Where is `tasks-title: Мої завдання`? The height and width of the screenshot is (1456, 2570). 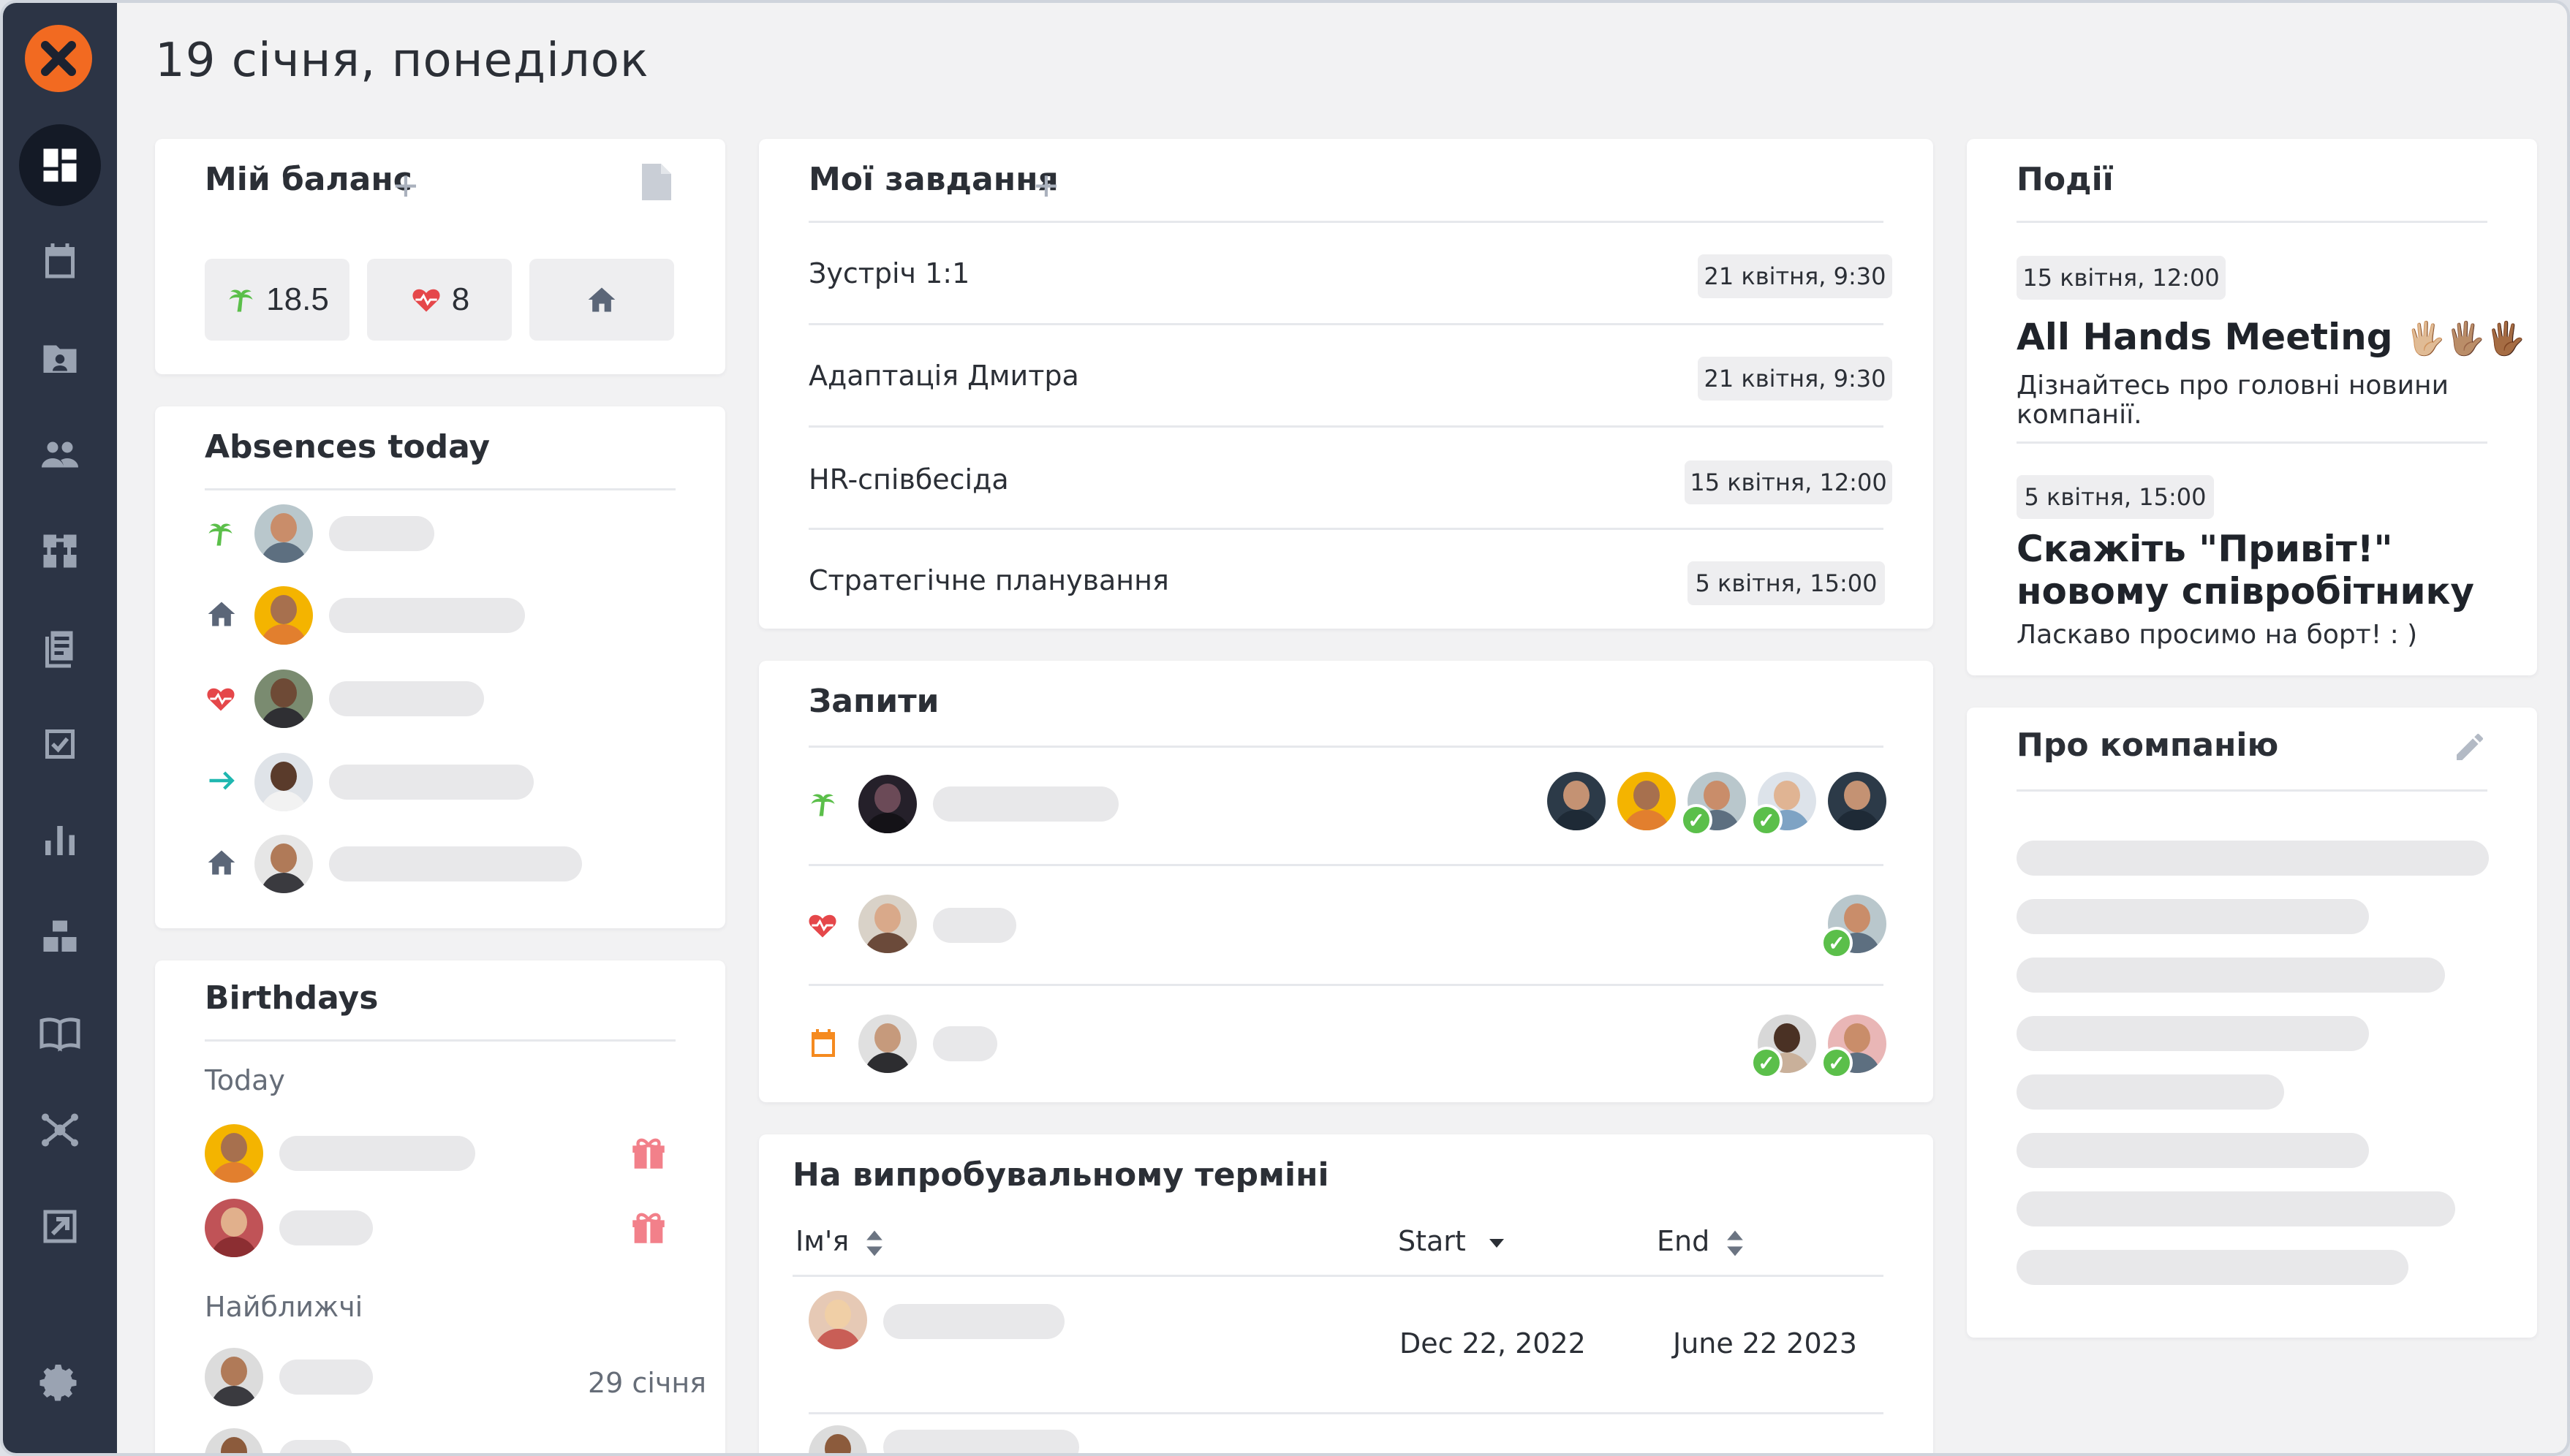
tasks-title: Мої завдання is located at coordinates (934, 179).